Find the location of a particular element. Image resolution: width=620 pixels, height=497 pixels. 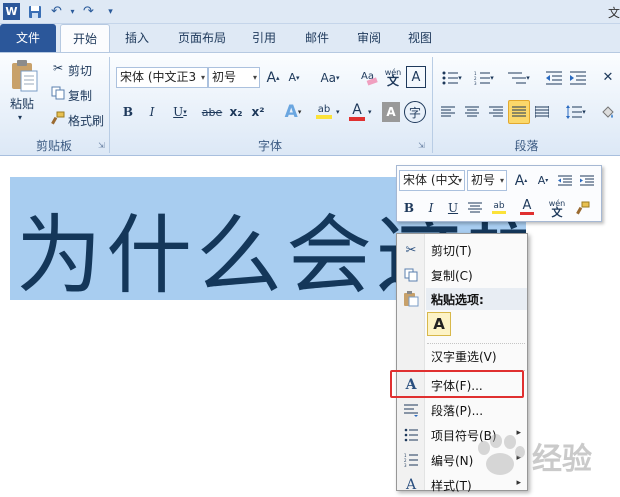

paste-dropdown-icon: ▾ is located at coordinates (20, 117).